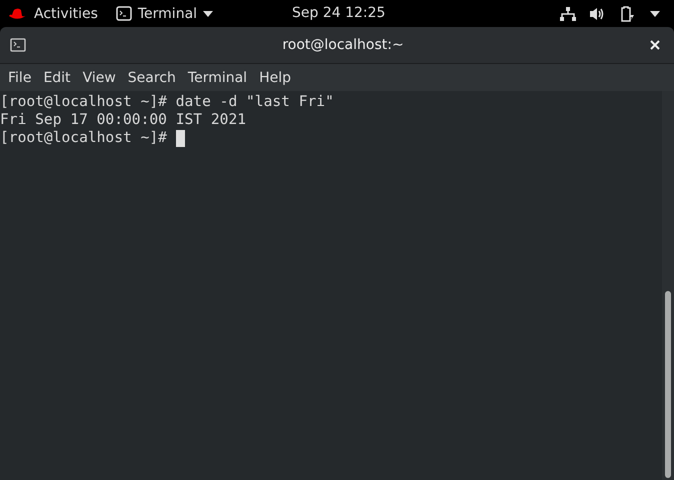 The height and width of the screenshot is (480, 674). Describe the element at coordinates (218, 78) in the screenshot. I see `menu-item: Terminal` at that location.